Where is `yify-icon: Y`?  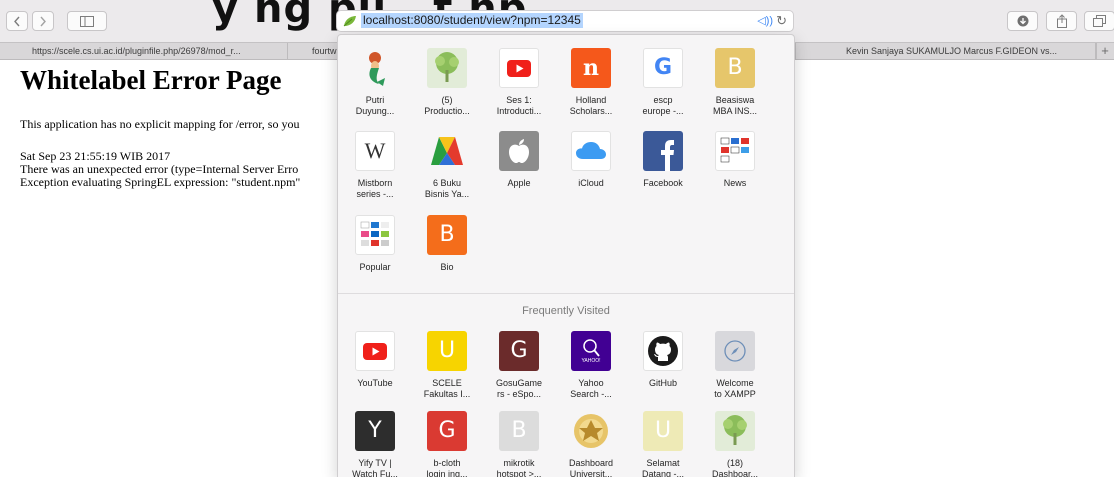 yify-icon: Y is located at coordinates (375, 431).